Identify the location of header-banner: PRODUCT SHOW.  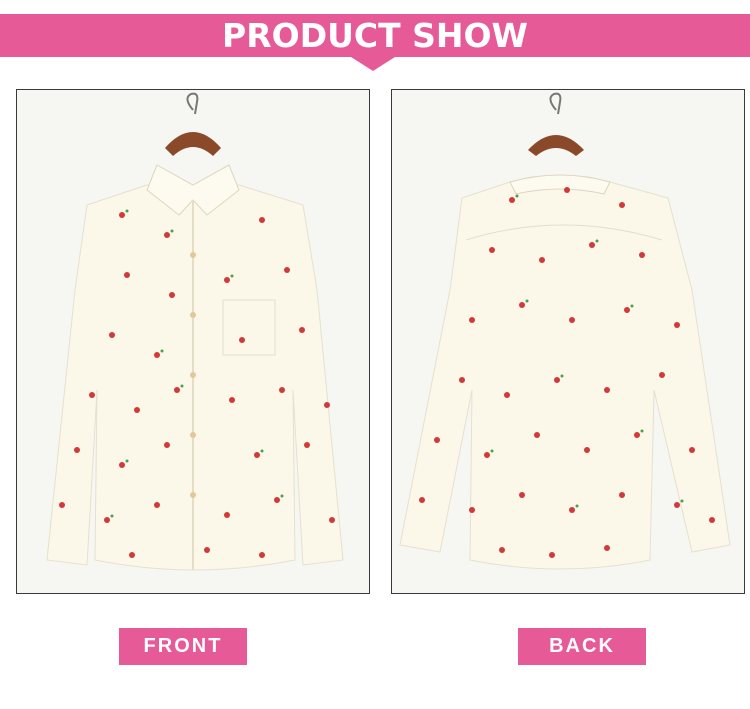
(375, 35).